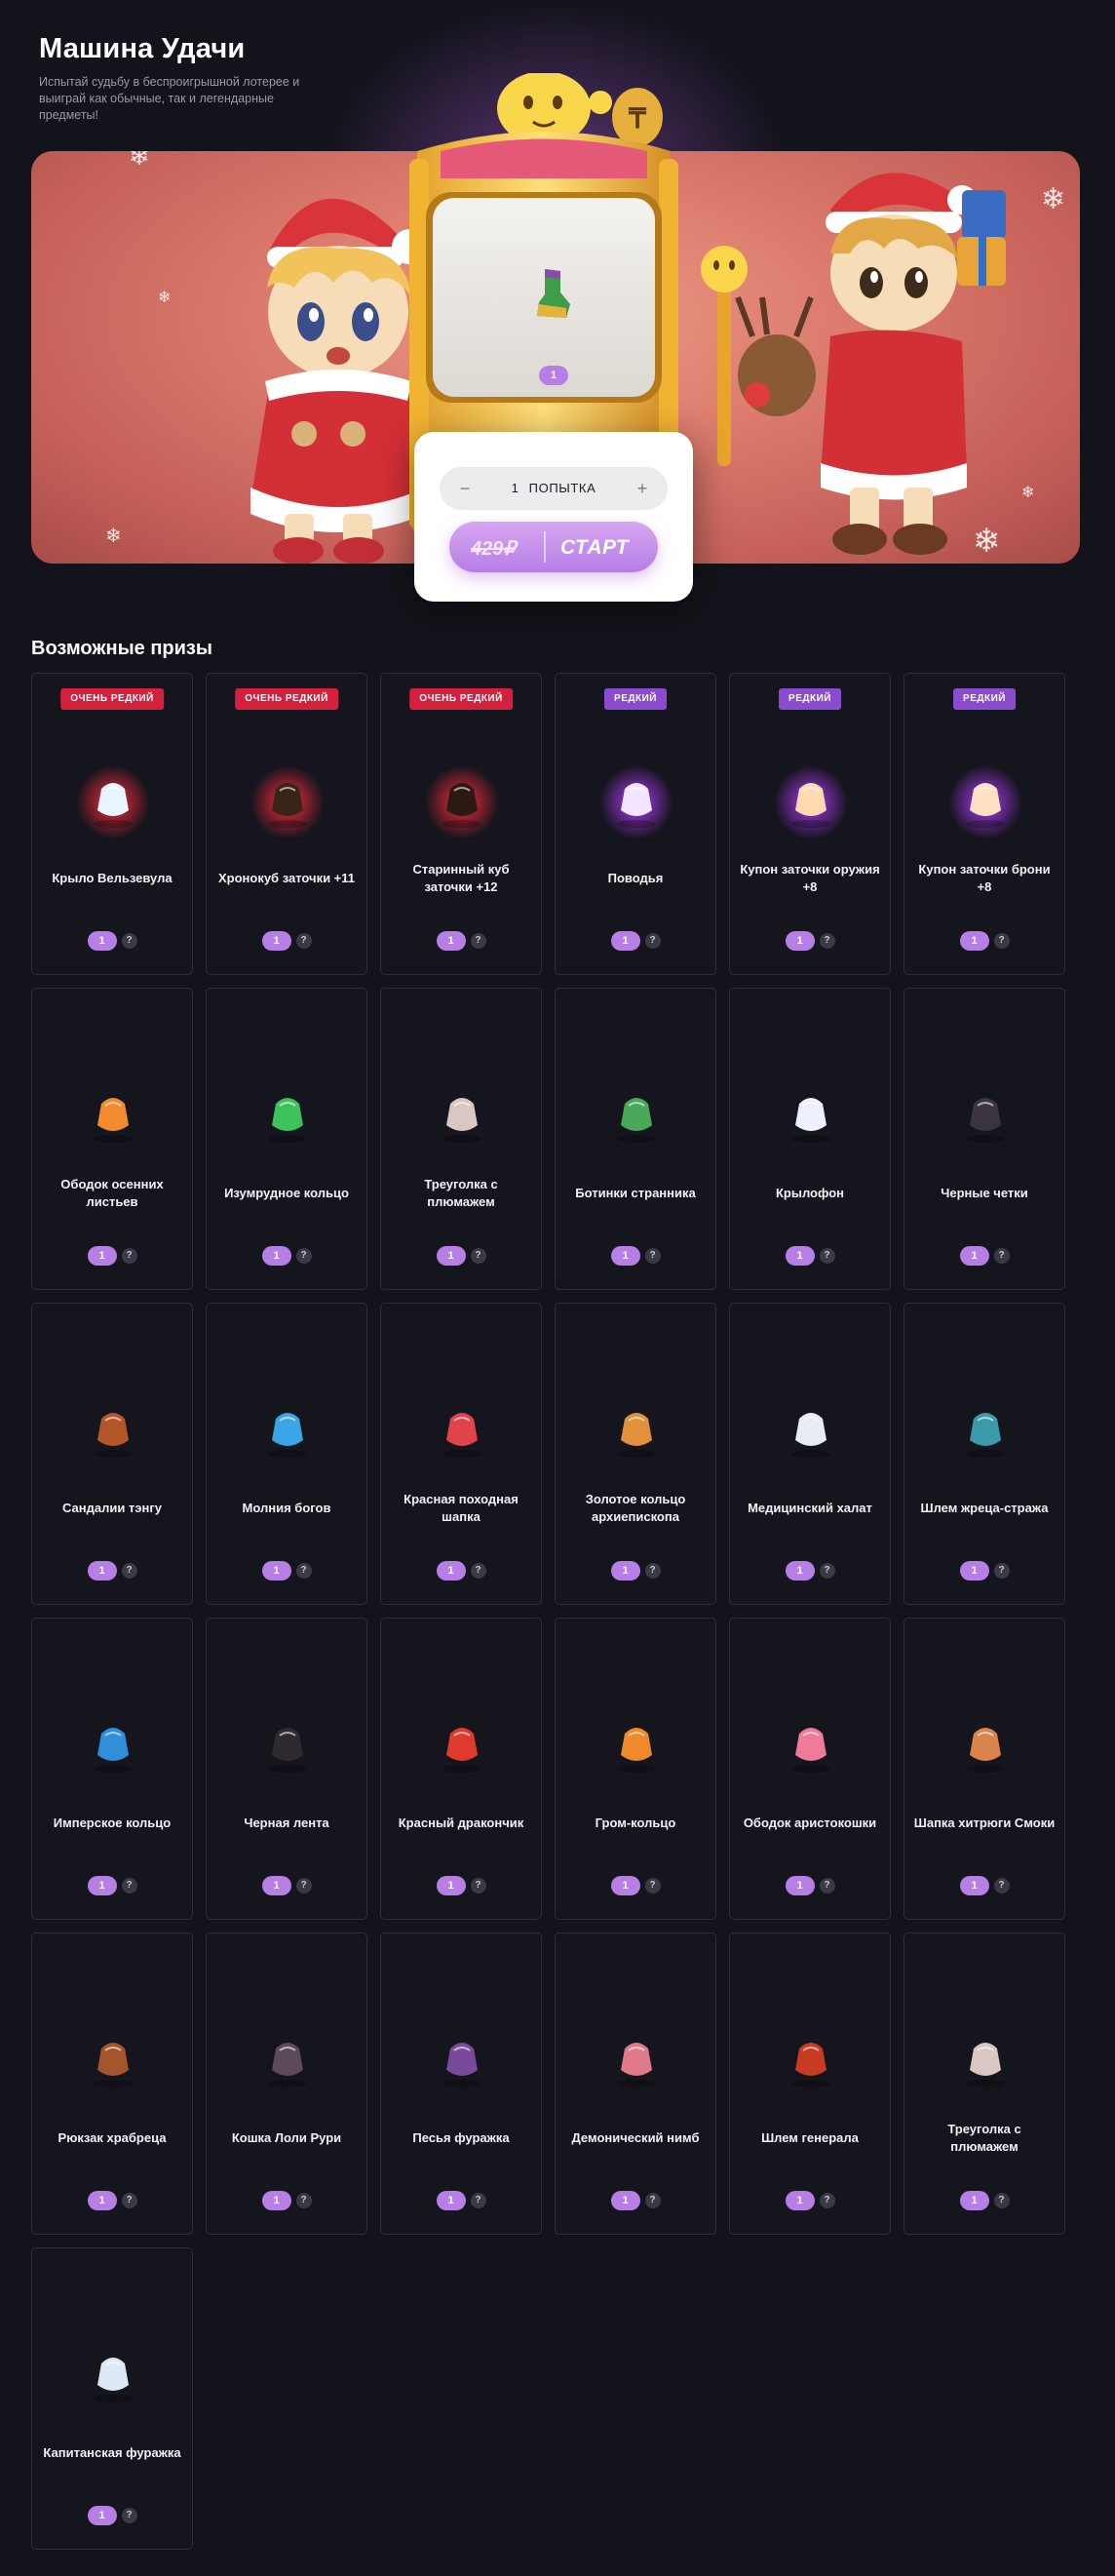 The width and height of the screenshot is (1115, 2576). What do you see at coordinates (553, 547) in the screenshot?
I see `start-button: 429₽ СТАРТ` at bounding box center [553, 547].